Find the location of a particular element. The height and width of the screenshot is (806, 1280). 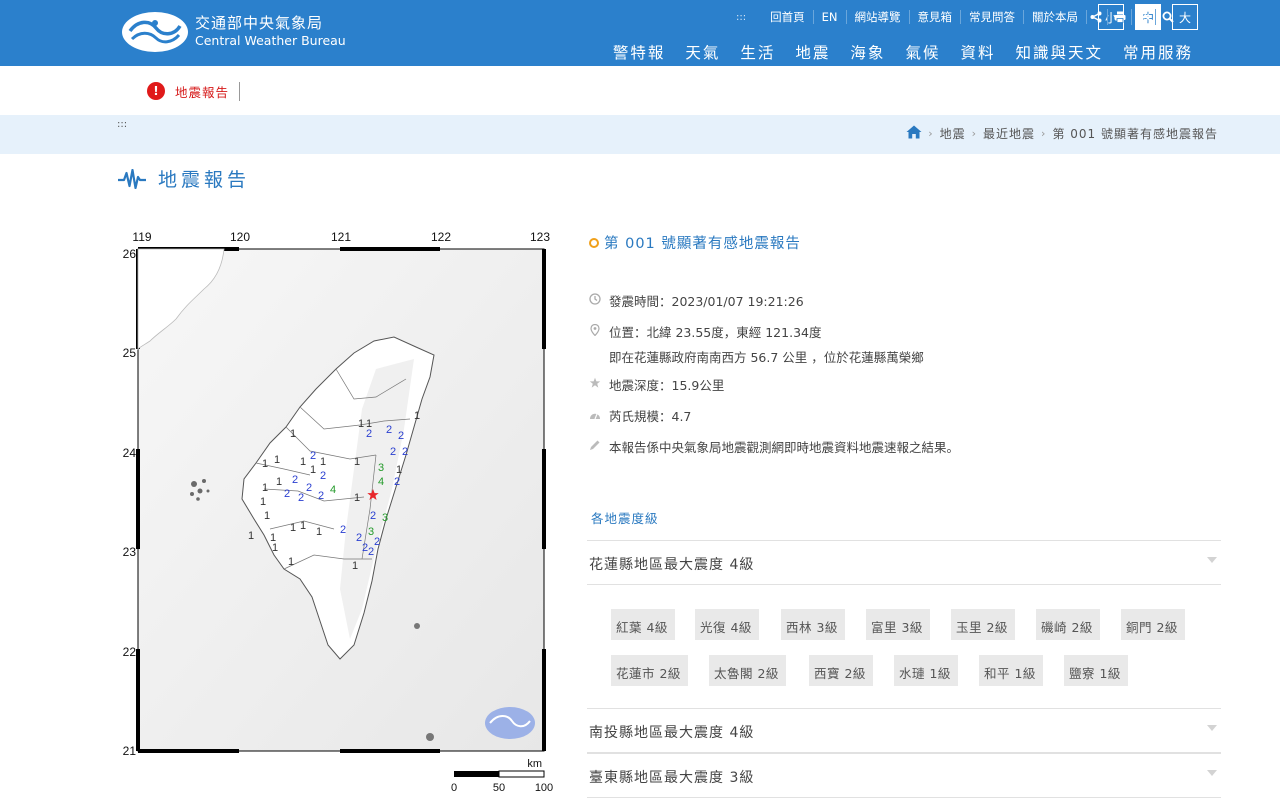

link-feedback: 意見箱 is located at coordinates (935, 17).